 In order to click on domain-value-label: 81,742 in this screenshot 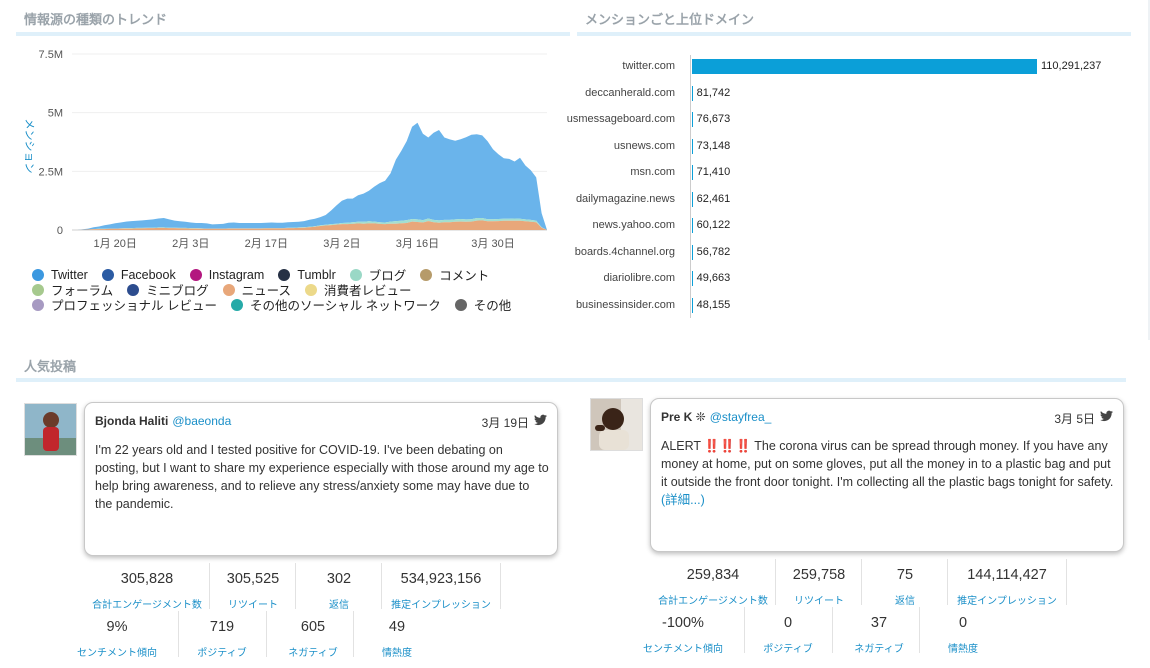, I will do `click(713, 92)`.